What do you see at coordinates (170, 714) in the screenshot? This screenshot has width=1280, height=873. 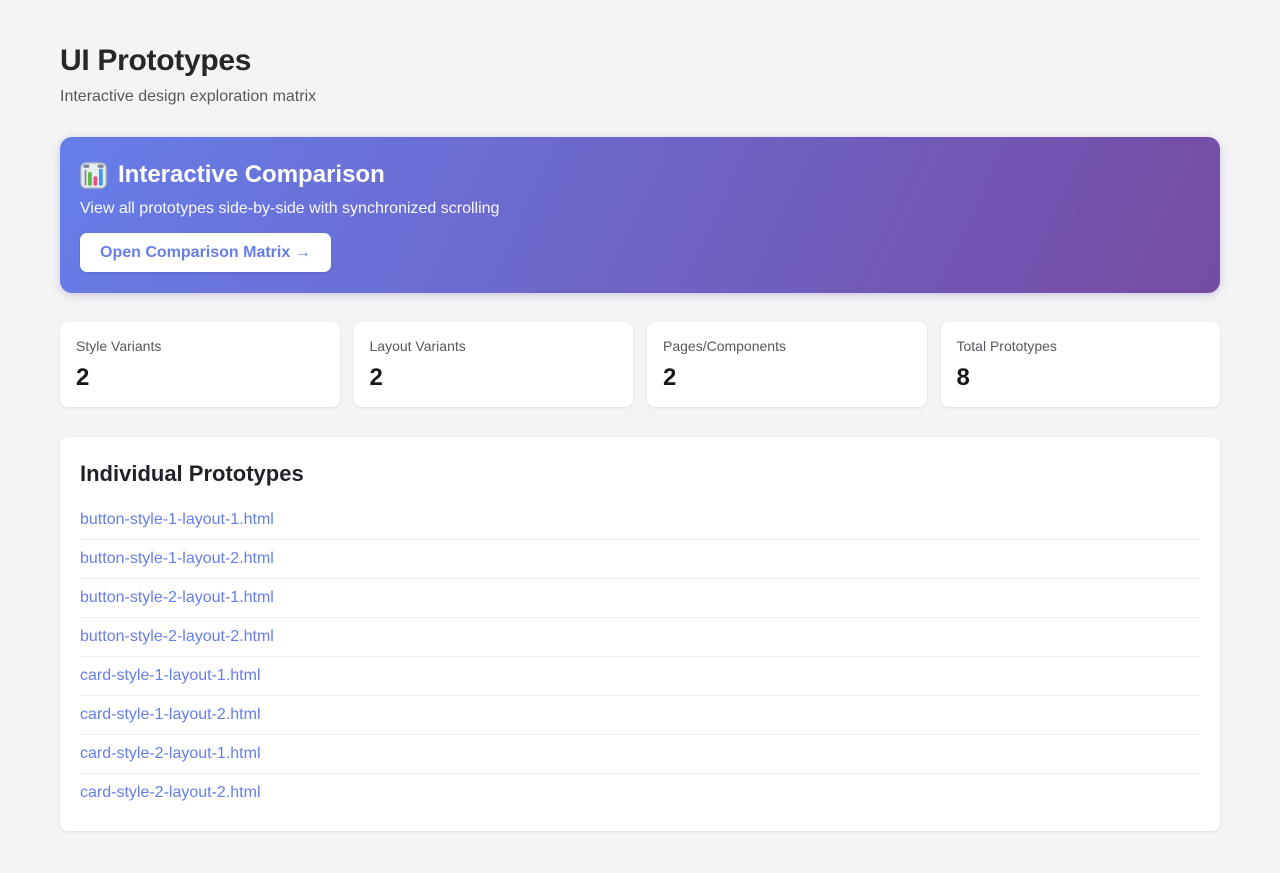 I see `prototype-link: card-style-1-layout-2.html` at bounding box center [170, 714].